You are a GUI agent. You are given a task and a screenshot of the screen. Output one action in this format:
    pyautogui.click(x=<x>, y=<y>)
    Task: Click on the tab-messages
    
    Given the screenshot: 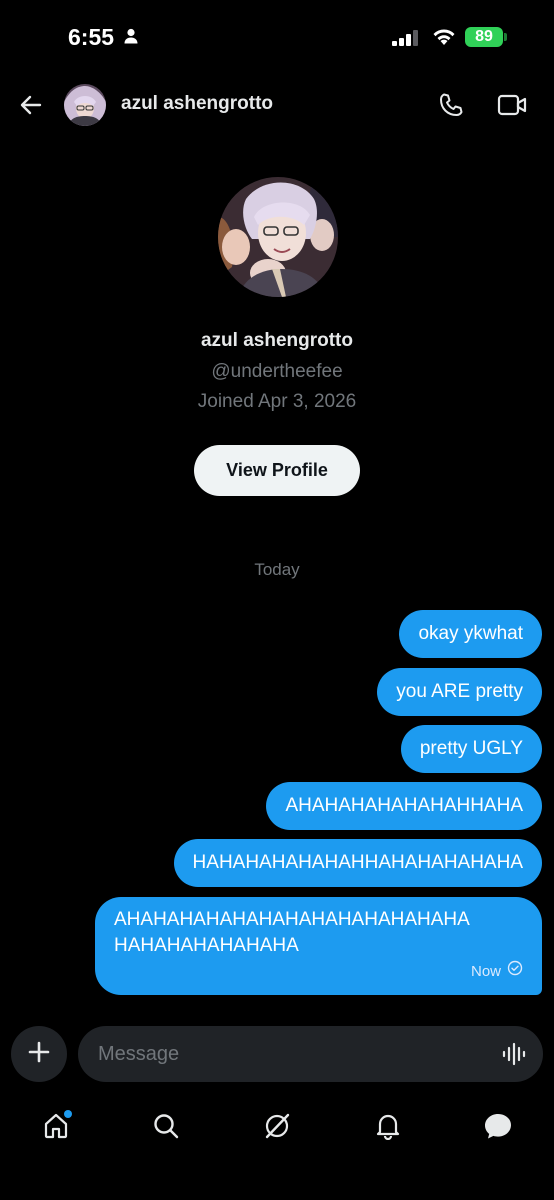 What is the action you would take?
    pyautogui.click(x=498, y=1128)
    